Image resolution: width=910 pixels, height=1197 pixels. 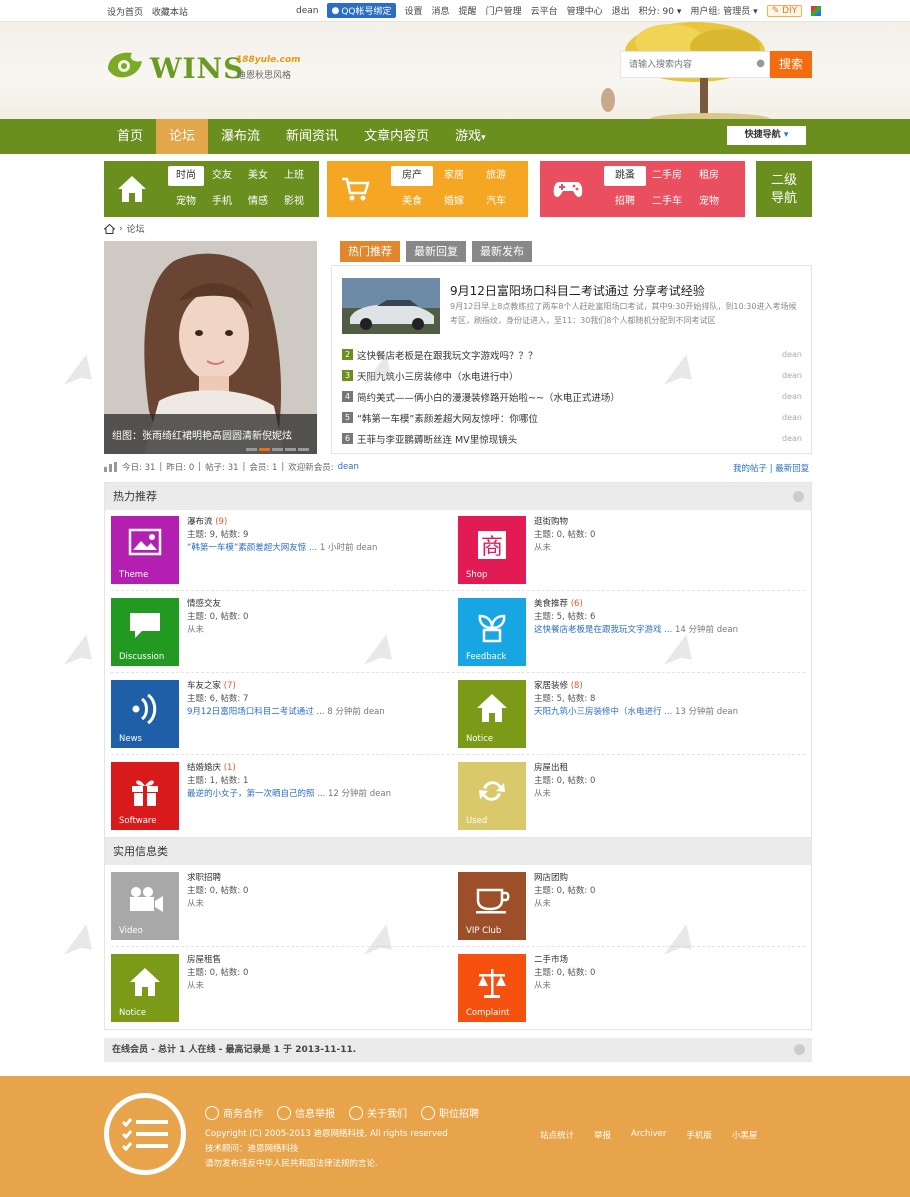 What do you see at coordinates (186, 202) in the screenshot?
I see `subnav-link-pets: 宠物` at bounding box center [186, 202].